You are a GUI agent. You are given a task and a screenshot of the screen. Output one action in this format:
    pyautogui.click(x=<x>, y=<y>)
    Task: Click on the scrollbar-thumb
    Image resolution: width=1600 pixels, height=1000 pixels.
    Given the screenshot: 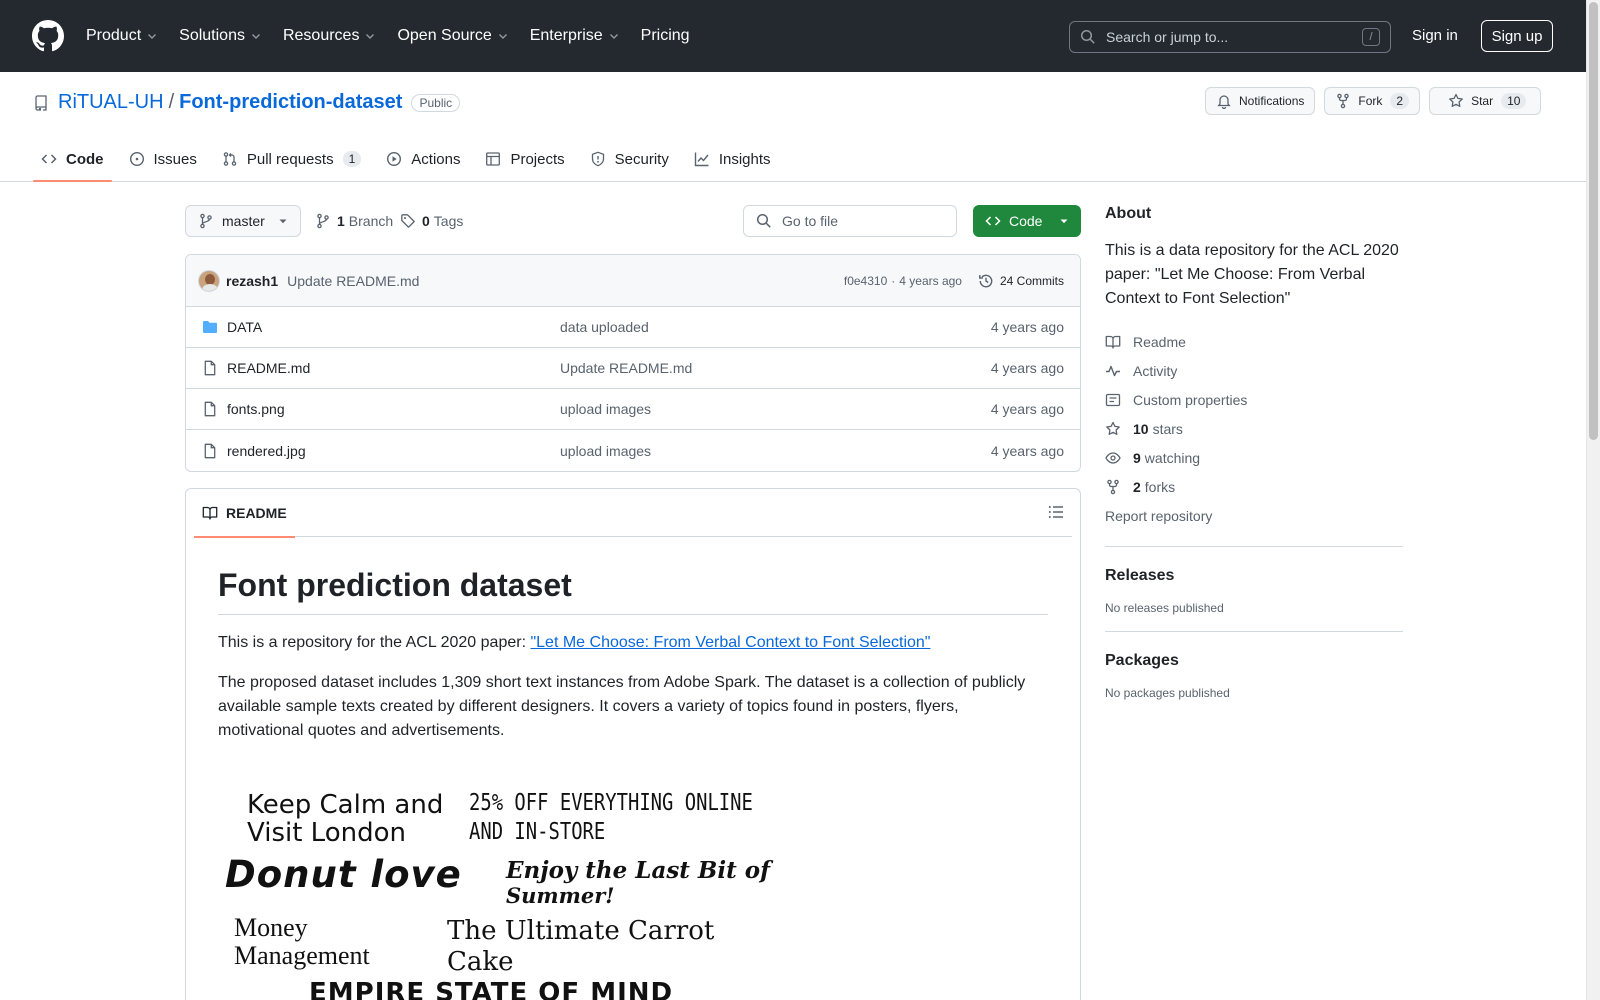 What is the action you would take?
    pyautogui.click(x=1593, y=221)
    